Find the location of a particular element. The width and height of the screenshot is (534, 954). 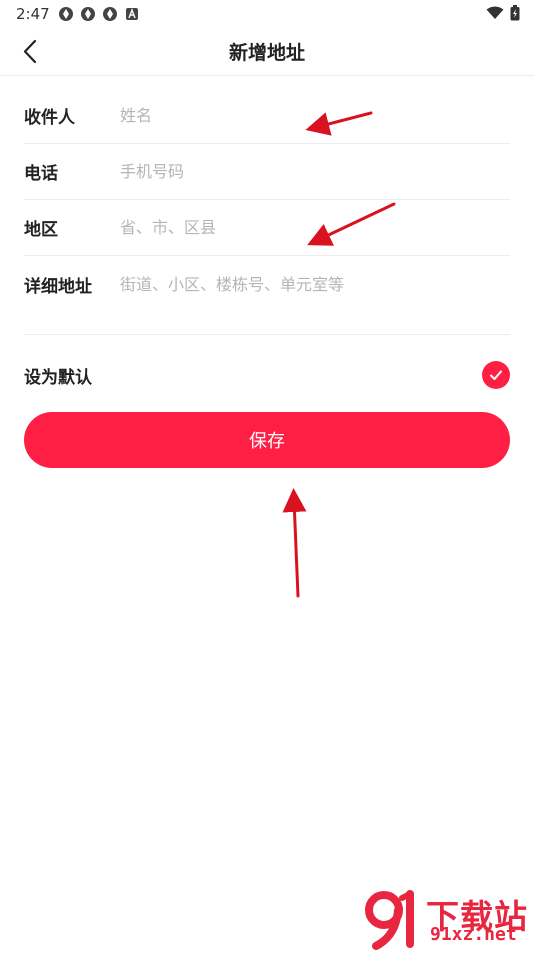

region-row: 地区 is located at coordinates (267, 228).